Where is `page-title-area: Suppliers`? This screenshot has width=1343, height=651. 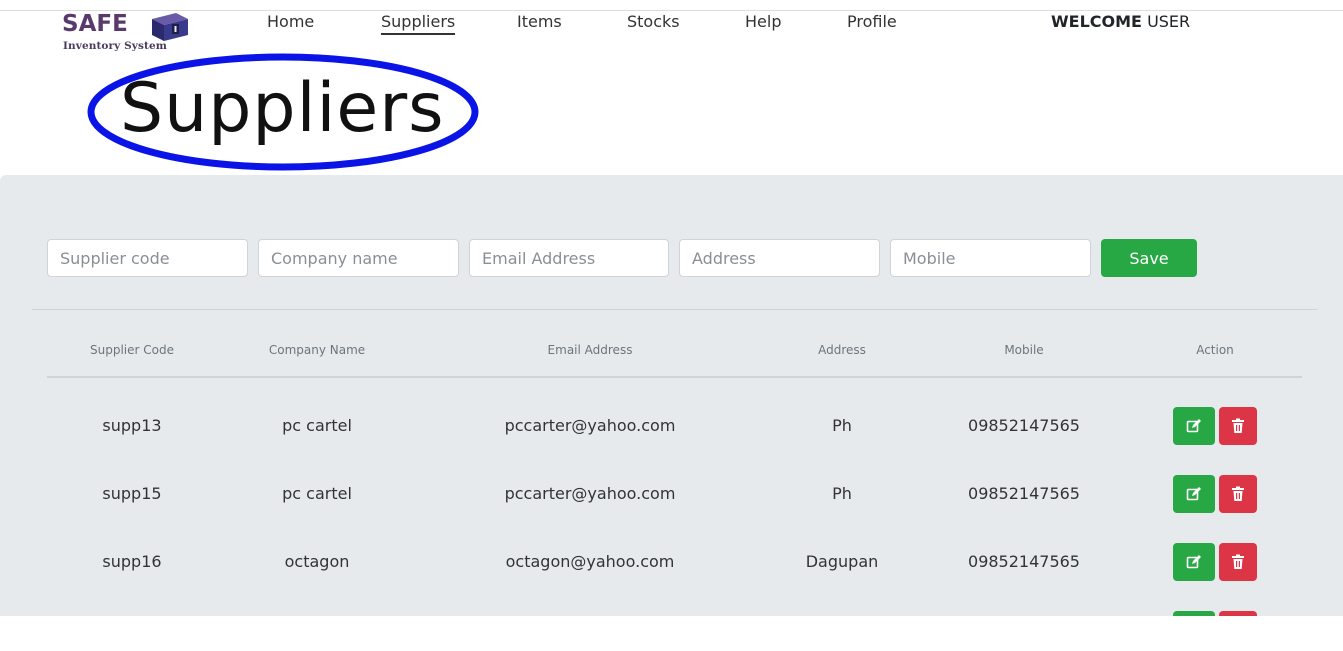
page-title-area: Suppliers is located at coordinates (284, 113).